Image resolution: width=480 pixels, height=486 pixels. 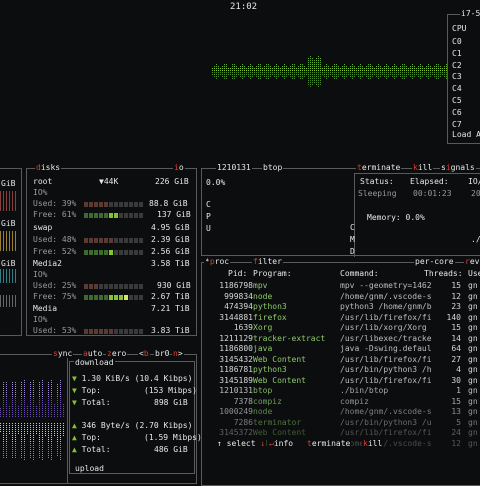 I want to click on kill-button: kill, so click(x=423, y=168).